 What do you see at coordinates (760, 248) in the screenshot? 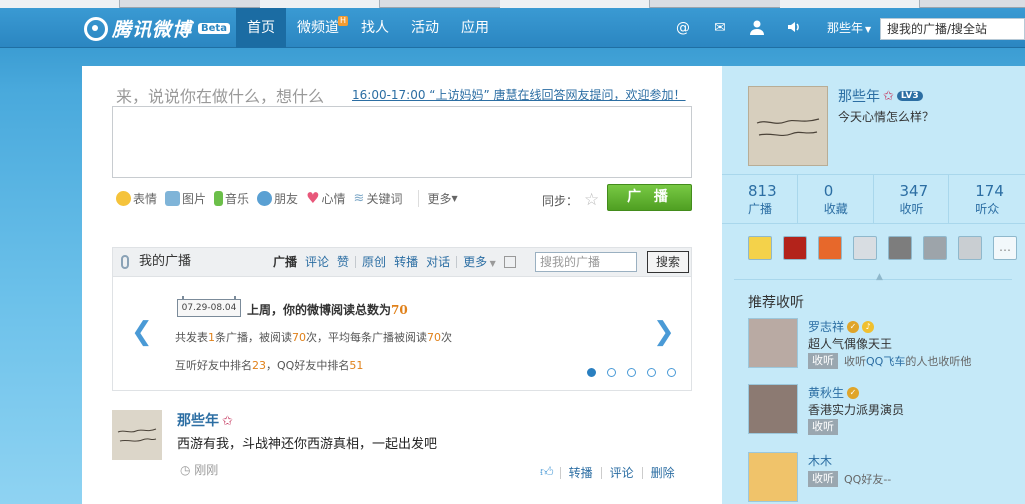
I see `phone-app-icon` at bounding box center [760, 248].